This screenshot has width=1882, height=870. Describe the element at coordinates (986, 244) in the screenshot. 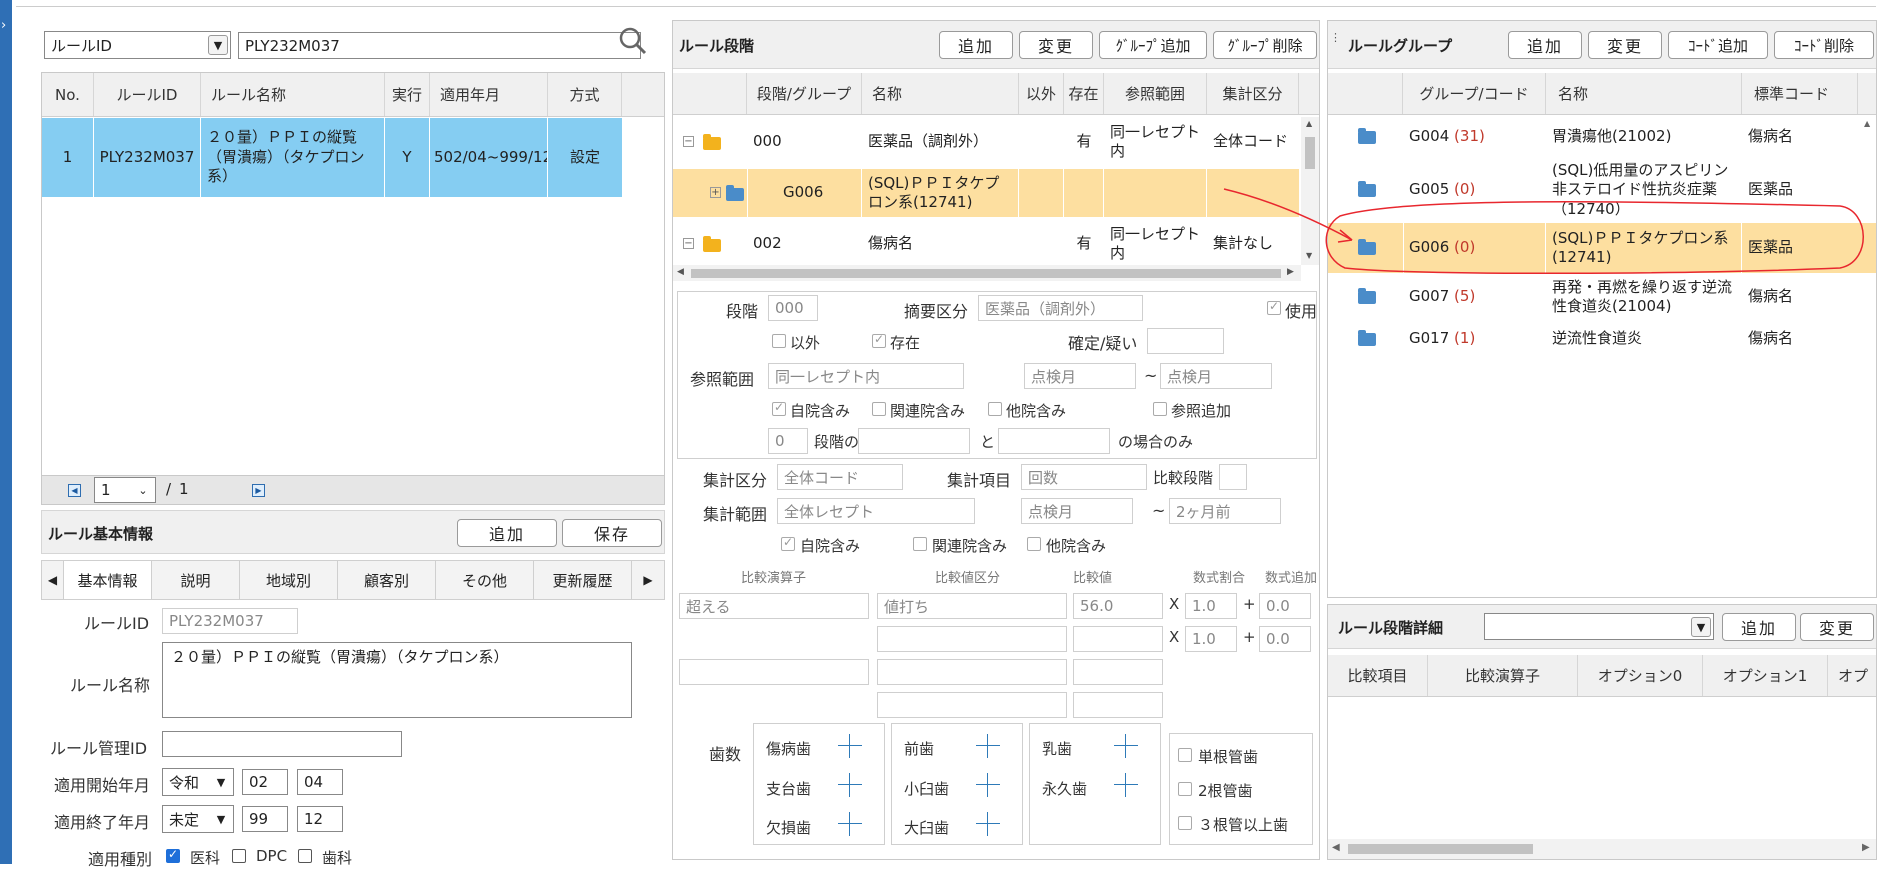

I see `tree-row: − 002 傷病名 有 同一レセプト内 集計なし` at that location.